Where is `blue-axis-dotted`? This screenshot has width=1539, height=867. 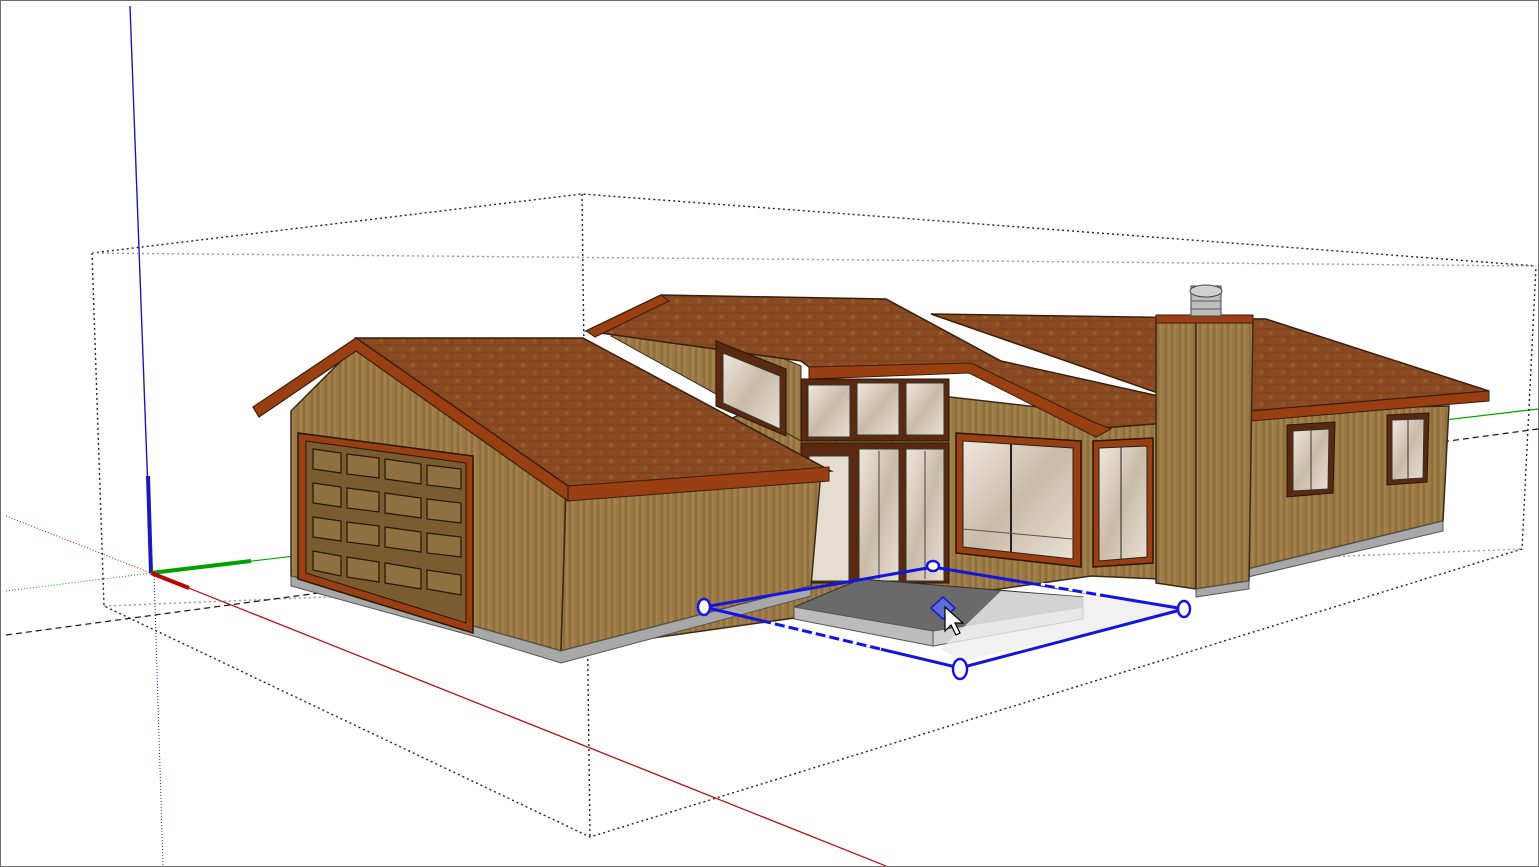 blue-axis-dotted is located at coordinates (158, 719).